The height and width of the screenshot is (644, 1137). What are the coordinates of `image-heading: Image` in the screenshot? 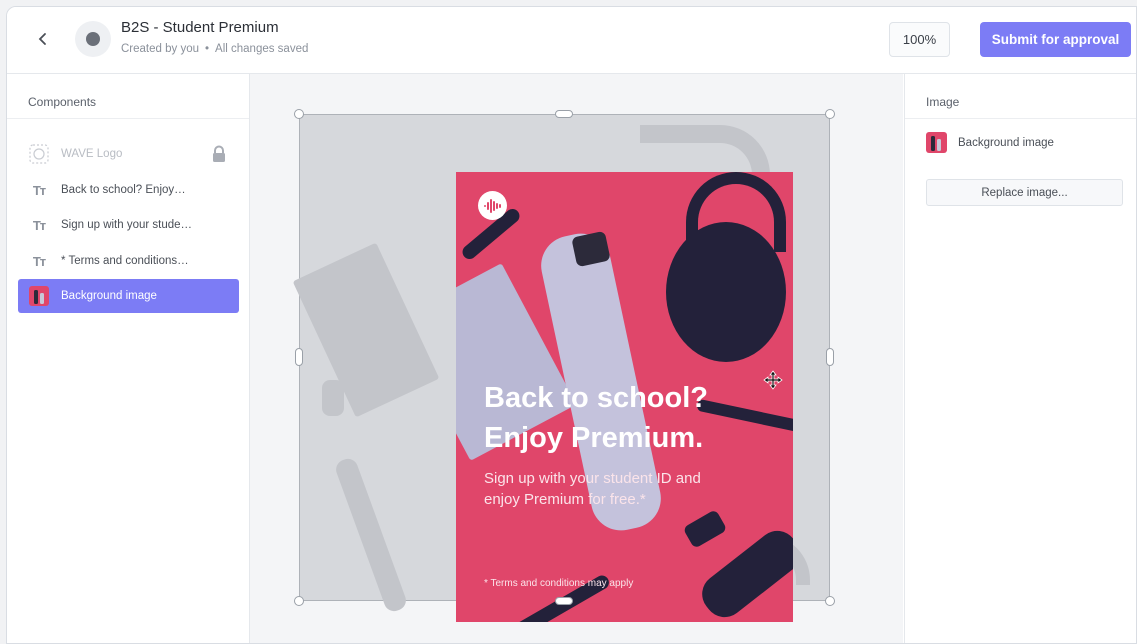 It's located at (943, 102).